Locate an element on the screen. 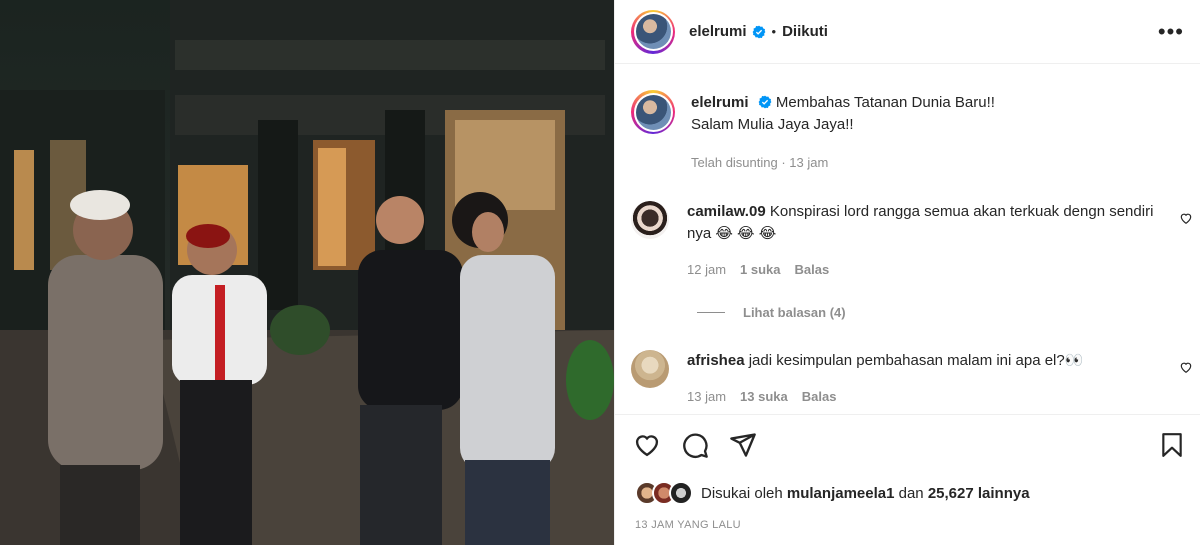  caption-avatar is located at coordinates (653, 112).